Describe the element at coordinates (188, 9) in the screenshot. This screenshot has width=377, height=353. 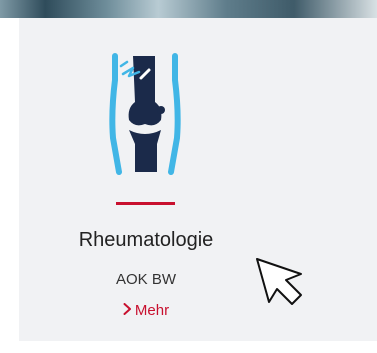
I see `header-image-strip` at that location.